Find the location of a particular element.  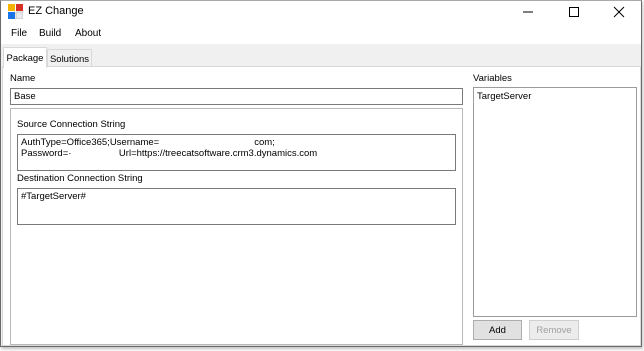

menu-bar: File Build About is located at coordinates (321, 33).